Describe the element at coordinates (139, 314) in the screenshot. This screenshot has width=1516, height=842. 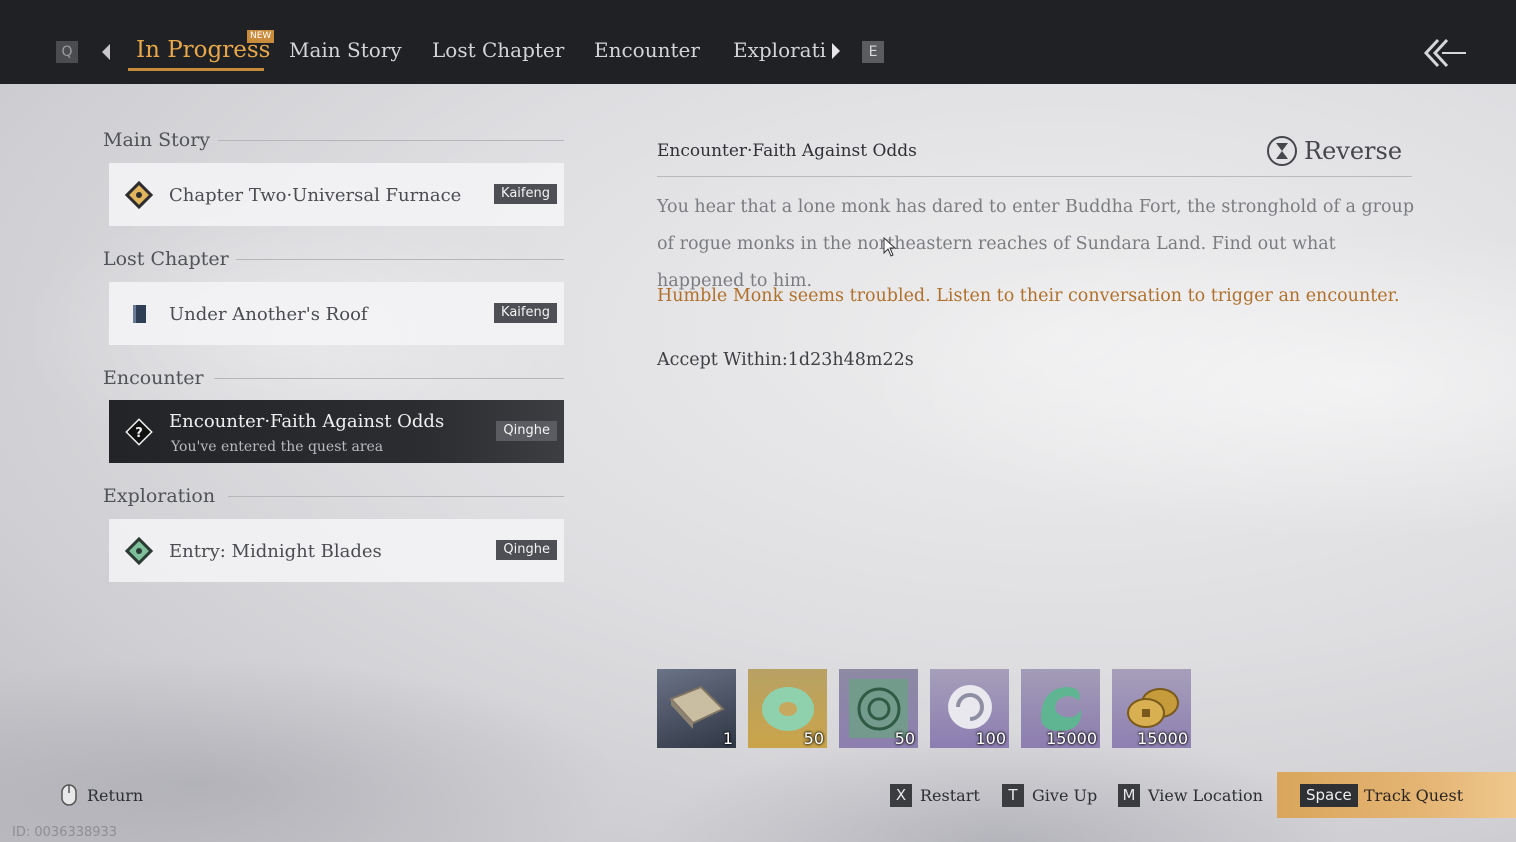
I see `book-icon` at that location.